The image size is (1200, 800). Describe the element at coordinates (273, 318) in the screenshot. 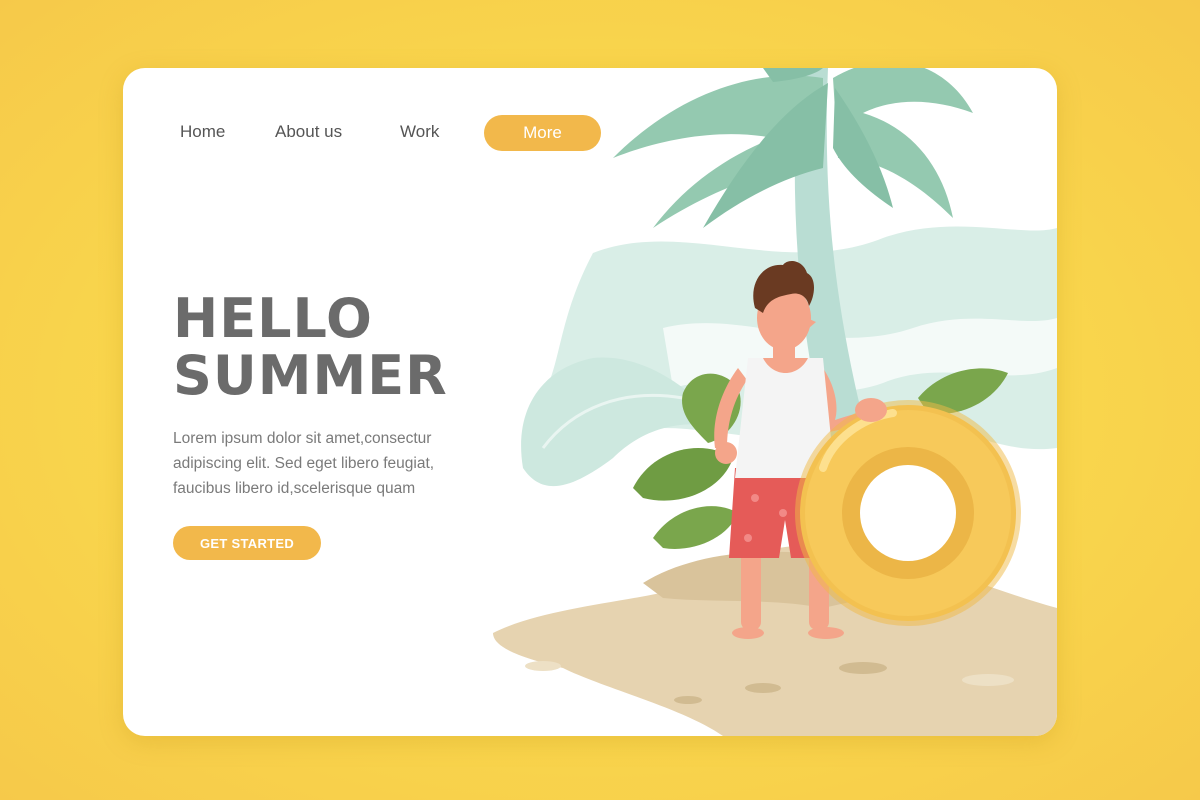

I see `hero-title-line-1: HELLO` at that location.